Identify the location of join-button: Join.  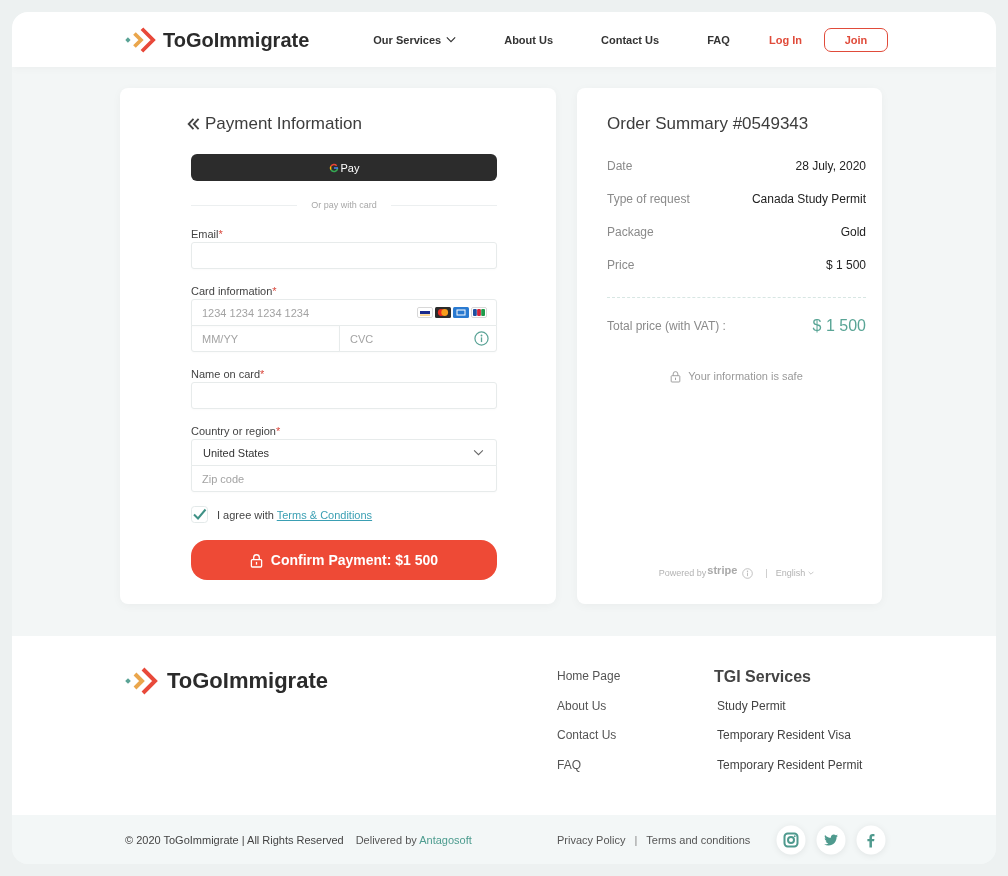
(856, 39).